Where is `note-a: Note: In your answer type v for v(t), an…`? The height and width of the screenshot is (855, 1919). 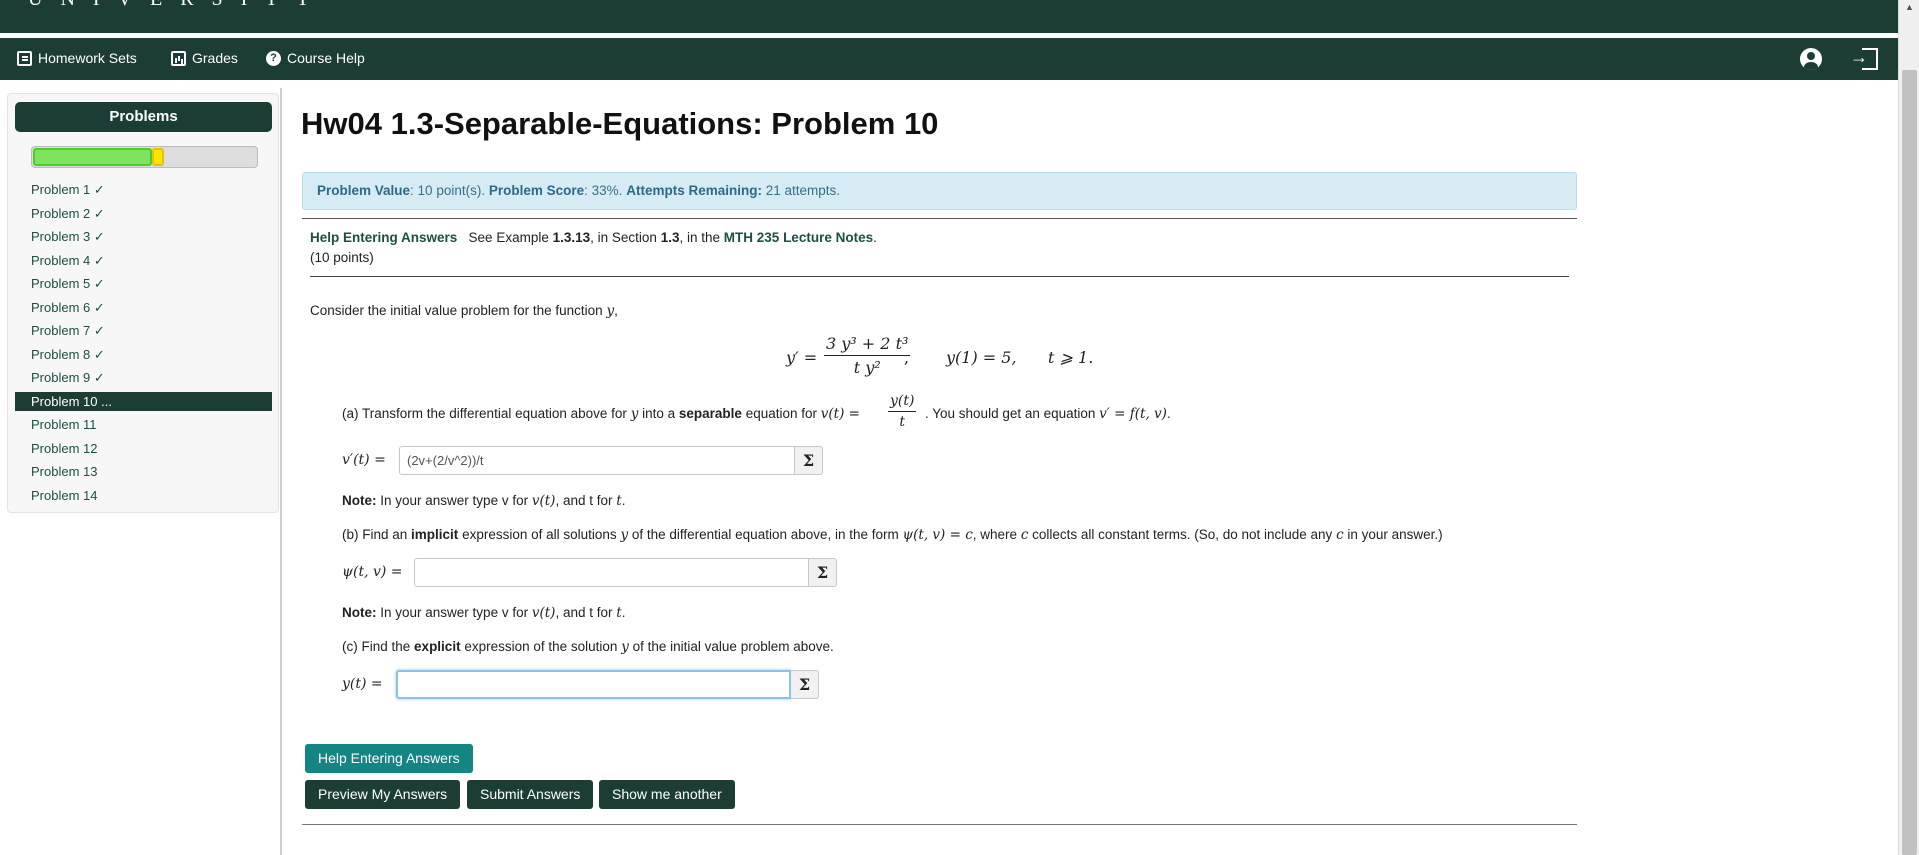 note-a: Note: In your answer type v for v(t), an… is located at coordinates (483, 501).